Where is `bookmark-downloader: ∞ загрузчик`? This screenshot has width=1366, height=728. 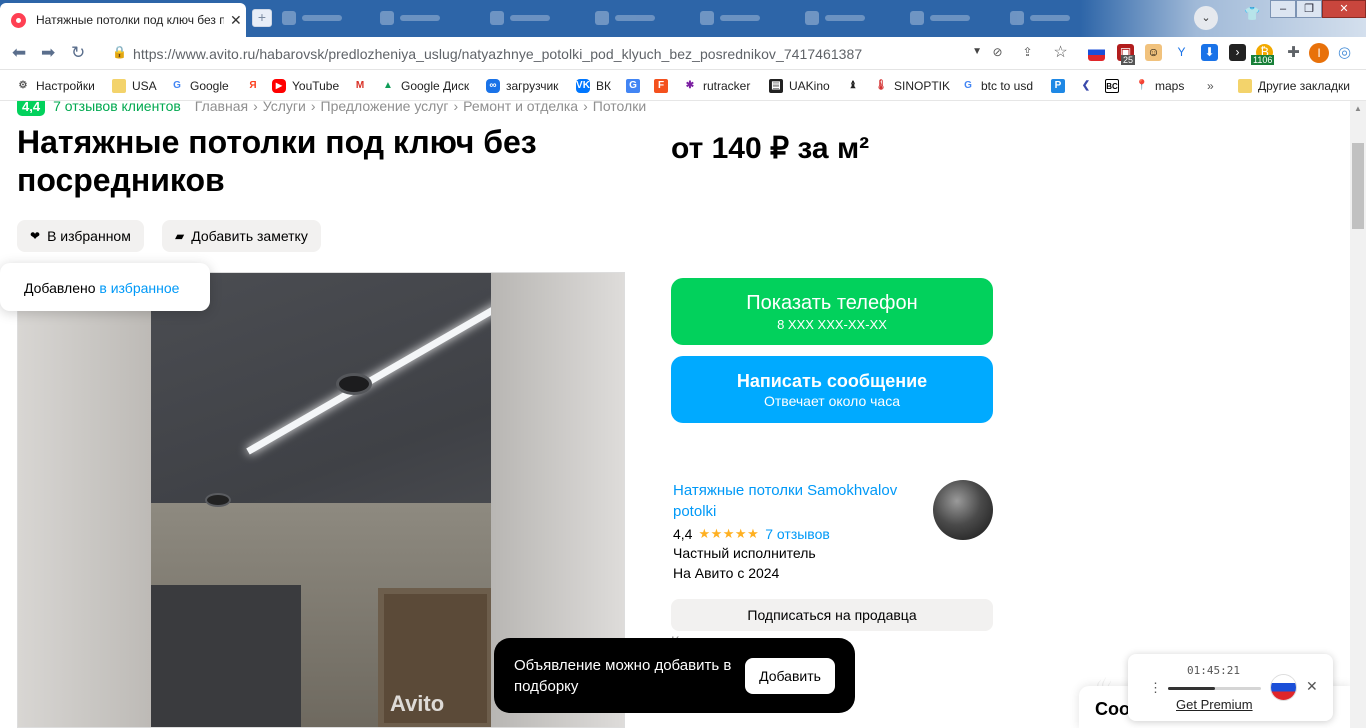 bookmark-downloader: ∞ загрузчик is located at coordinates (522, 86).